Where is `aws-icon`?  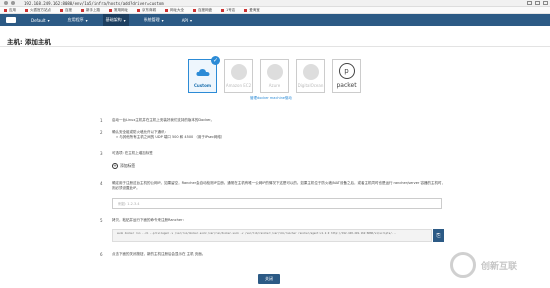 aws-icon is located at coordinates (238, 72).